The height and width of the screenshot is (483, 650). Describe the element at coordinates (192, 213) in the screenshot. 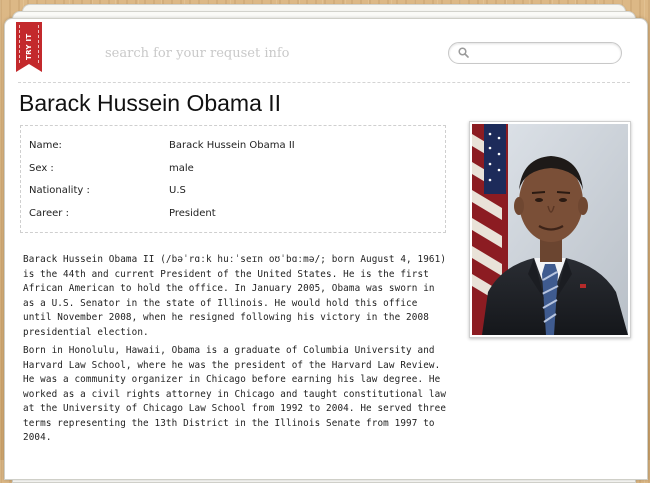

I see `field-value: President` at that location.